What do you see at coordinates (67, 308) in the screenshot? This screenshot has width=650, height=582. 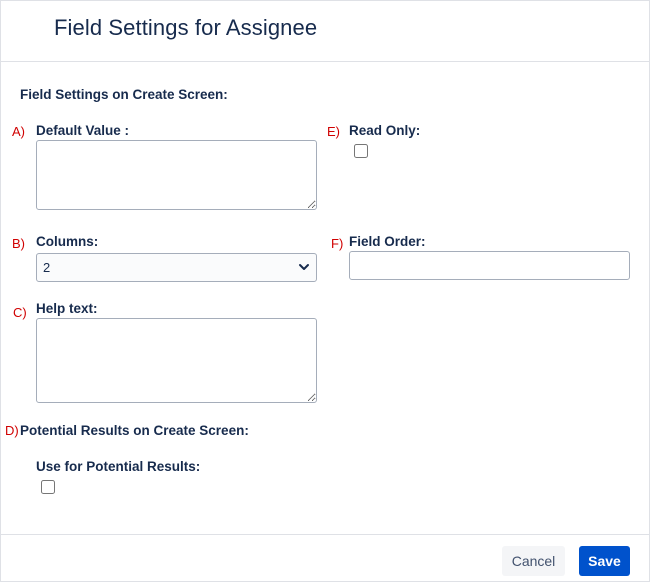 I see `help-text-label: Help text:` at bounding box center [67, 308].